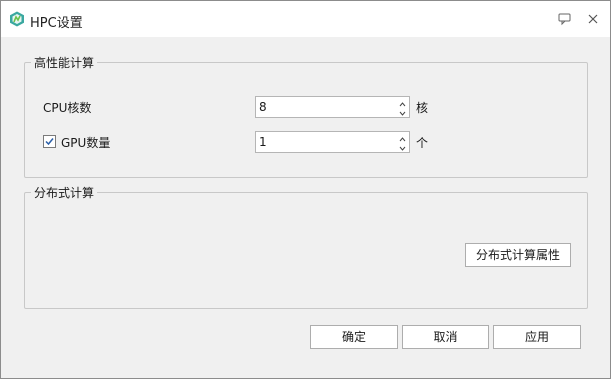 This screenshot has height=379, width=611. Describe the element at coordinates (422, 143) in the screenshot. I see `gpu-unit-label: 个` at that location.